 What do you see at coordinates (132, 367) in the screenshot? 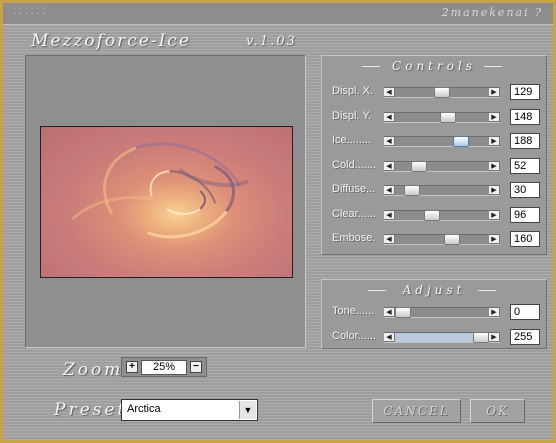
I see `zoom-in-button: +` at bounding box center [132, 367].